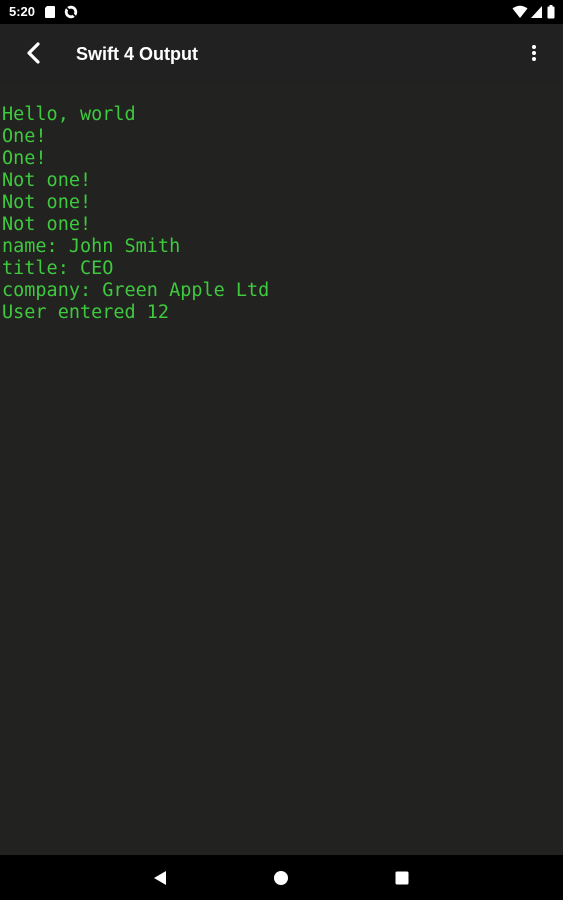  Describe the element at coordinates (281, 53) in the screenshot. I see `app-bar: Swift 4 Output` at that location.